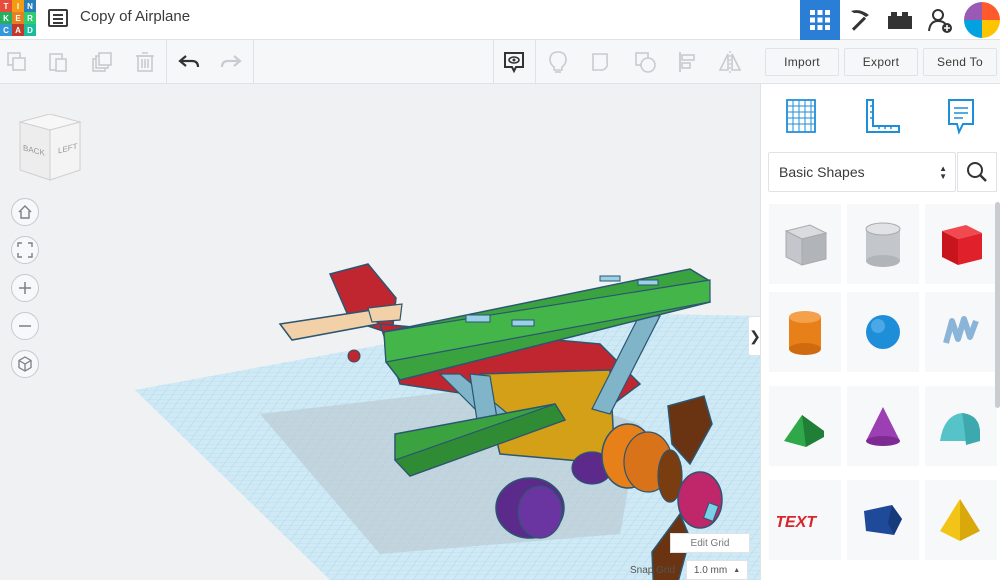 The width and height of the screenshot is (1000, 580). I want to click on sphere-icon, so click(883, 332).